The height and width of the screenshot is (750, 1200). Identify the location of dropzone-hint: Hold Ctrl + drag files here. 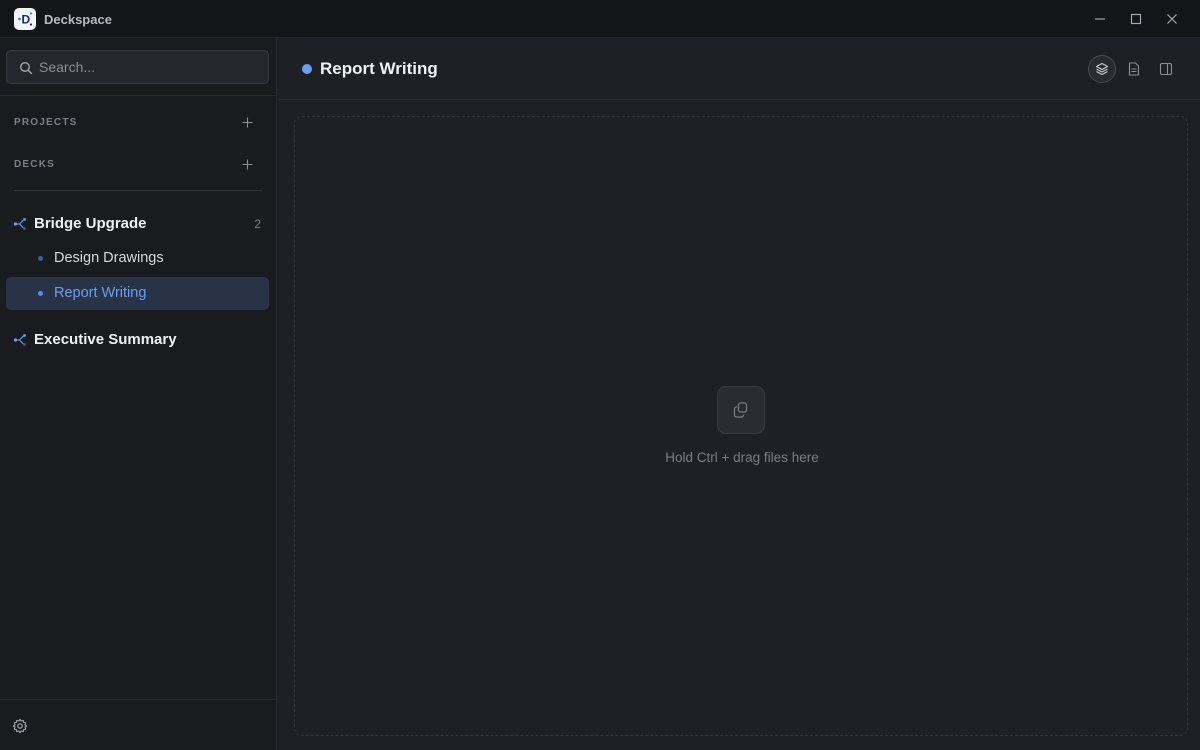
(742, 457).